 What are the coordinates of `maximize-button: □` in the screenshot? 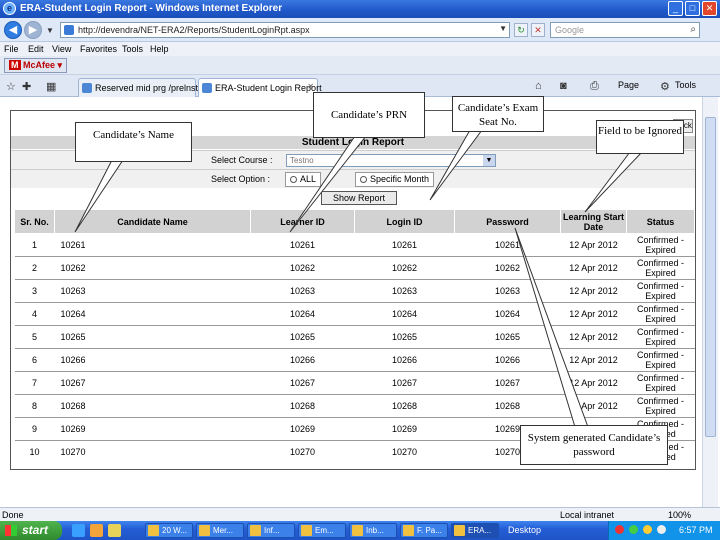 It's located at (692, 8).